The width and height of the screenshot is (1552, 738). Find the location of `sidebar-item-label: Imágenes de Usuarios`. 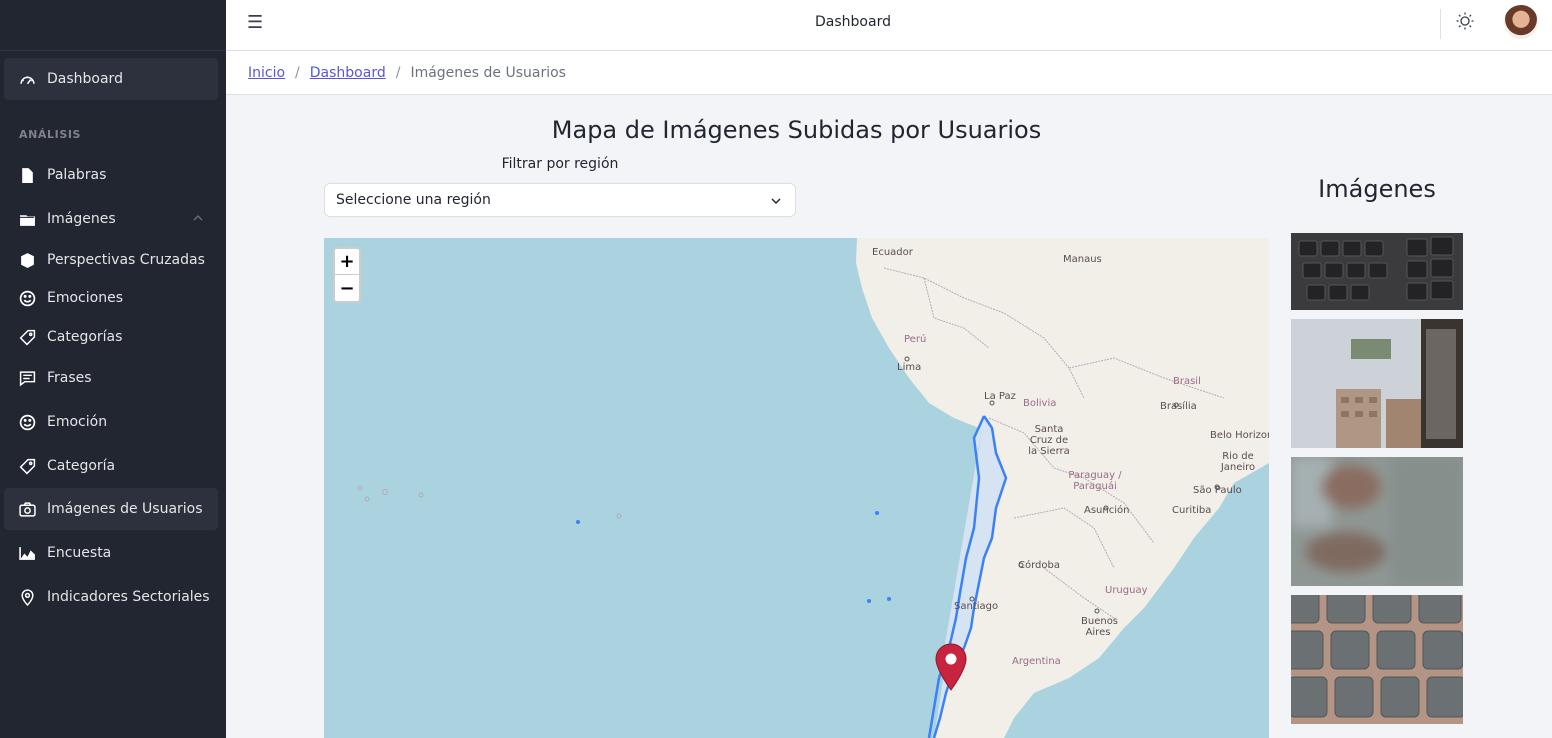

sidebar-item-label: Imágenes de Usuarios is located at coordinates (125, 509).